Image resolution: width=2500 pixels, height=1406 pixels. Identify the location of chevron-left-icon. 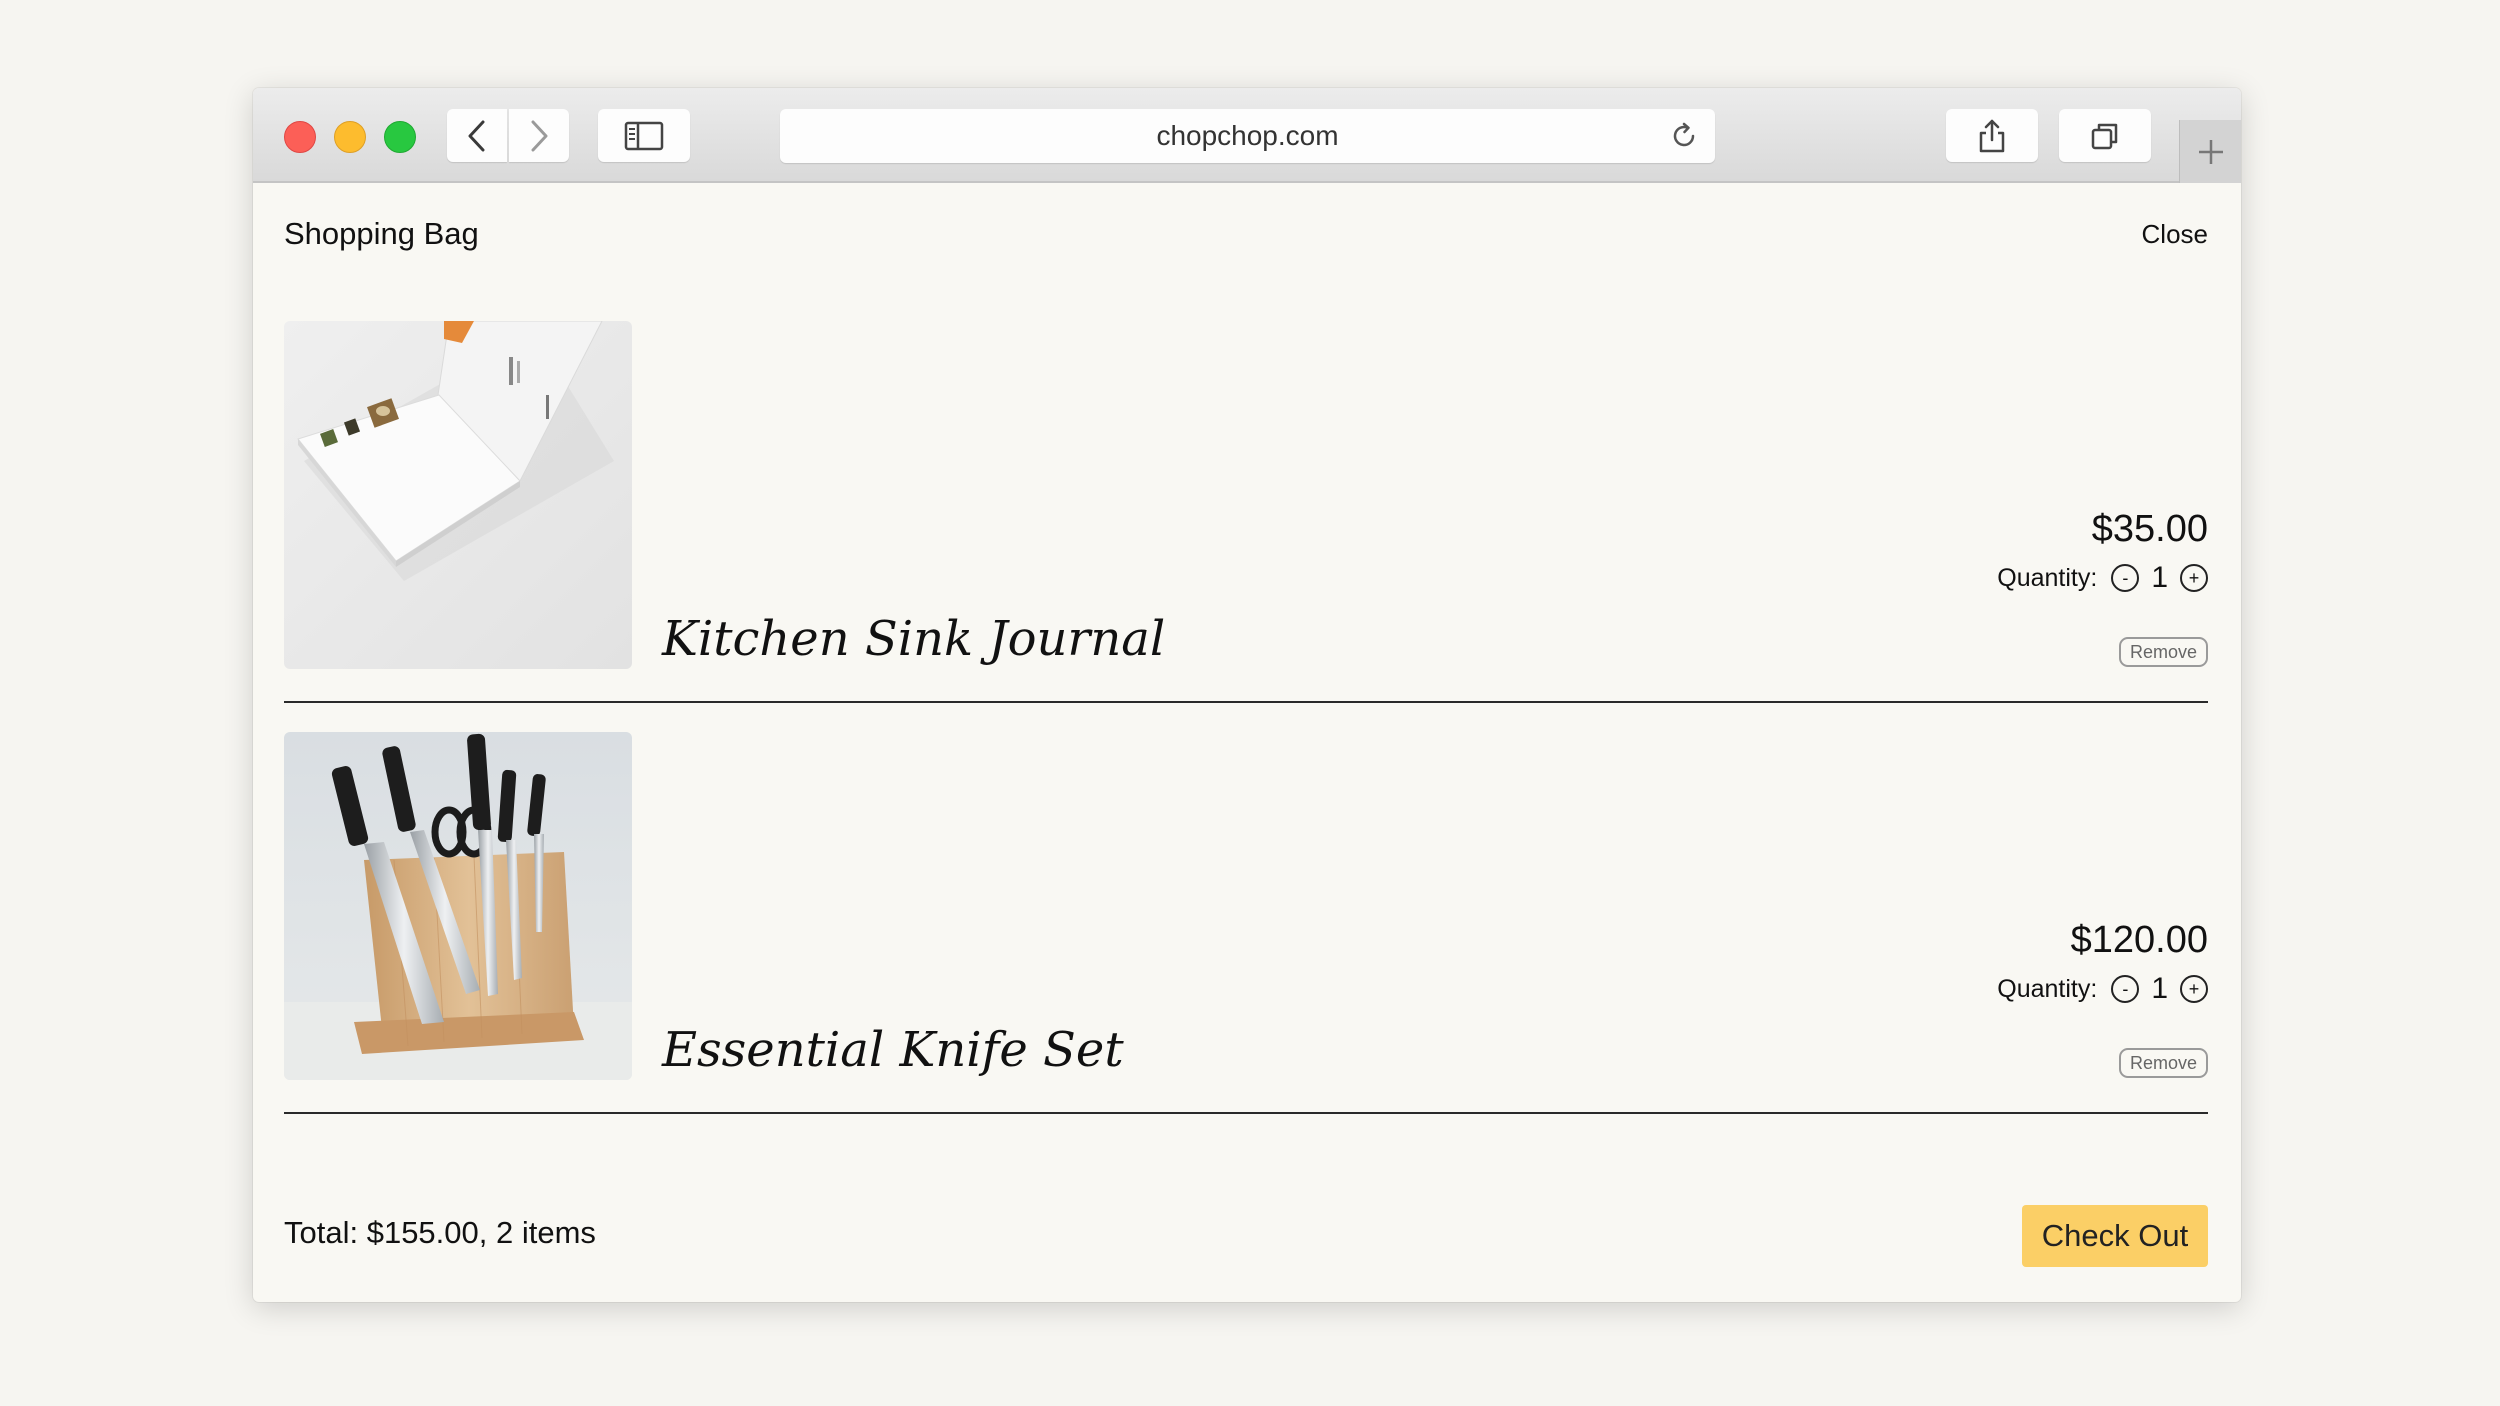
(476, 135).